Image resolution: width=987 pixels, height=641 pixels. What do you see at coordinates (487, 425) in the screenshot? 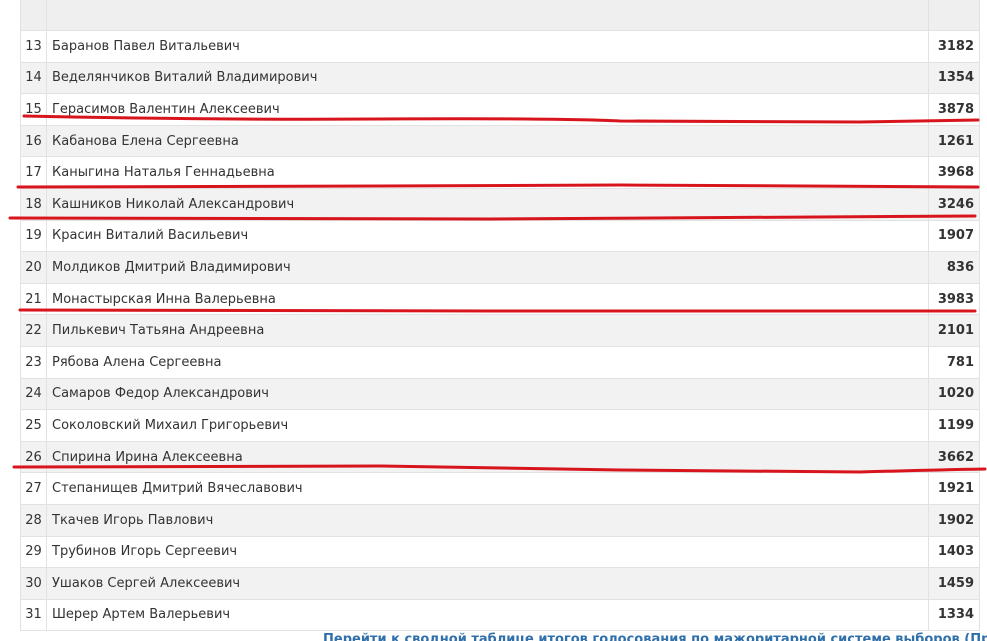
I see `candidate-name: Соколовский Михаил Григорьевич` at bounding box center [487, 425].